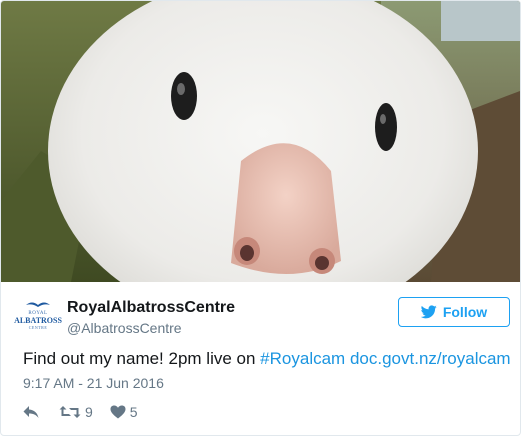  Describe the element at coordinates (70, 412) in the screenshot. I see `retweet-icon` at that location.